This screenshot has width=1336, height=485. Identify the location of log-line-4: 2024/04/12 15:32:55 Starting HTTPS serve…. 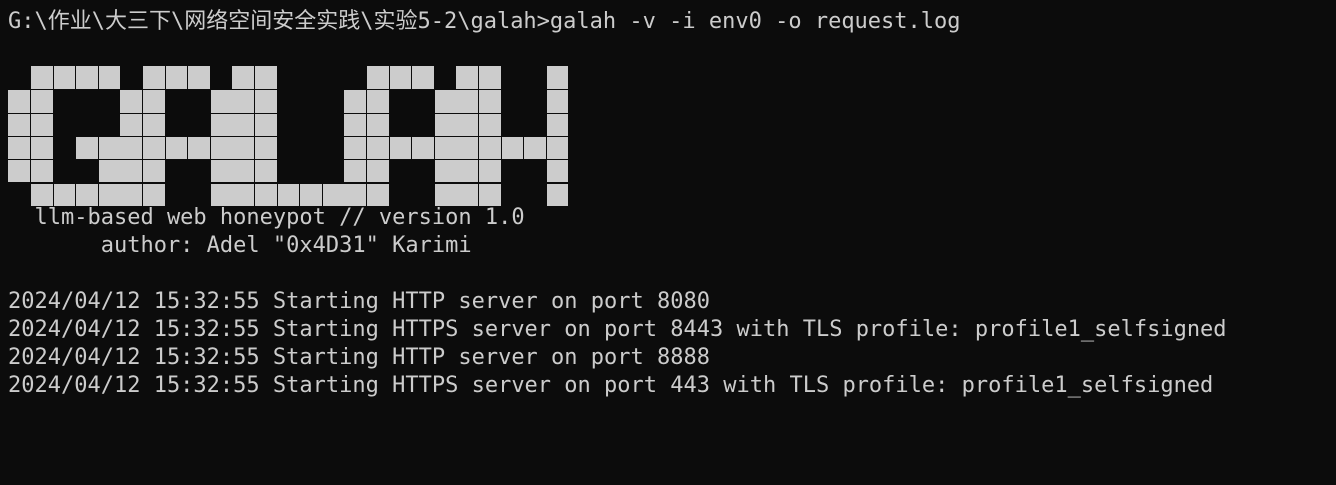
(611, 385).